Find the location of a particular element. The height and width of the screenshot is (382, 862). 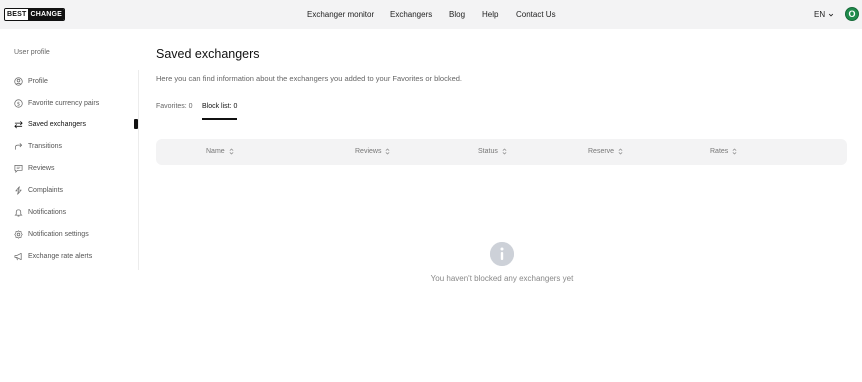

bell-icon is located at coordinates (18, 212).